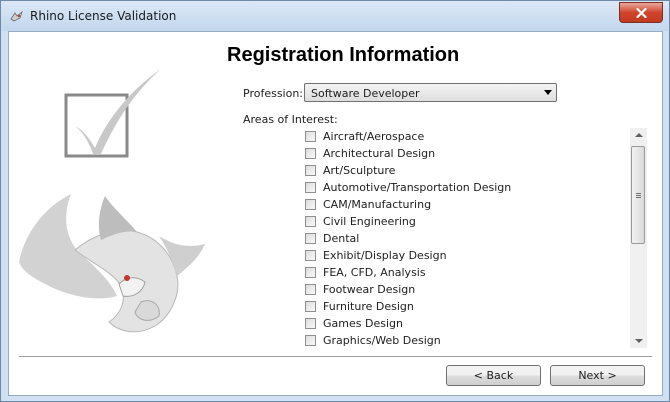 The height and width of the screenshot is (402, 670). What do you see at coordinates (493, 375) in the screenshot?
I see `back-button: < Back` at bounding box center [493, 375].